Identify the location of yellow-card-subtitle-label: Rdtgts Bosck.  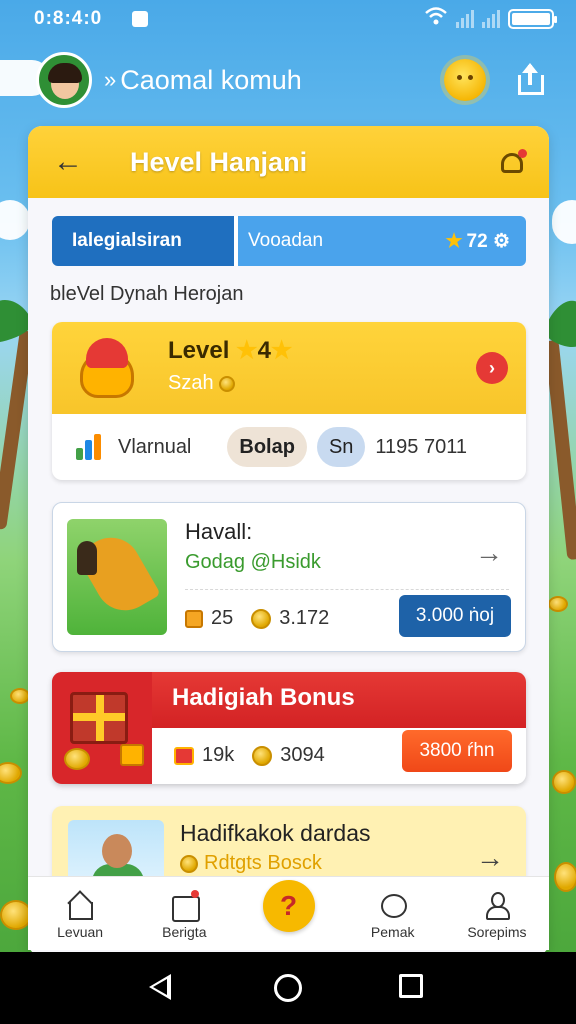
(263, 863).